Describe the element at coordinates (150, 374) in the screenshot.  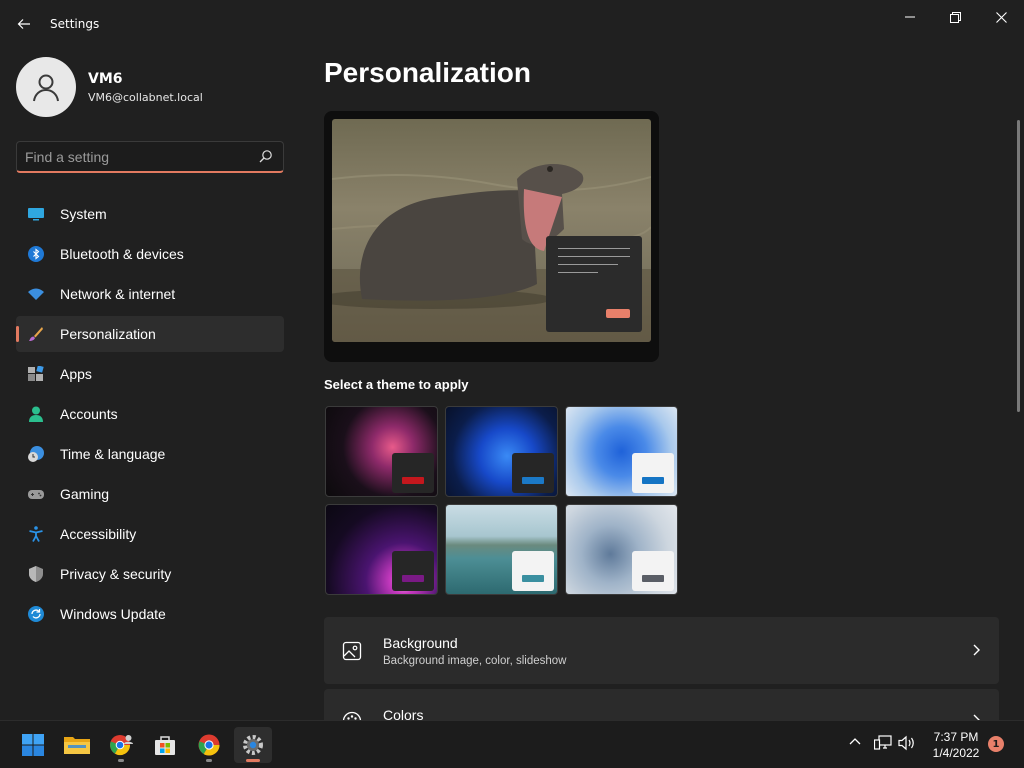
I see `sidebar-item-apps: Apps` at that location.